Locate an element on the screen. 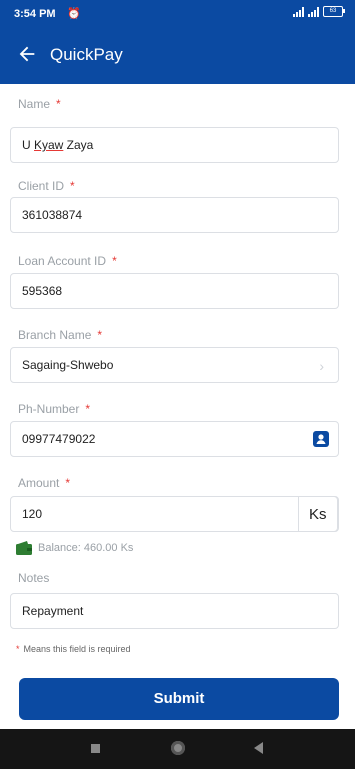 The height and width of the screenshot is (769, 355). contact-book-icon is located at coordinates (321, 439).